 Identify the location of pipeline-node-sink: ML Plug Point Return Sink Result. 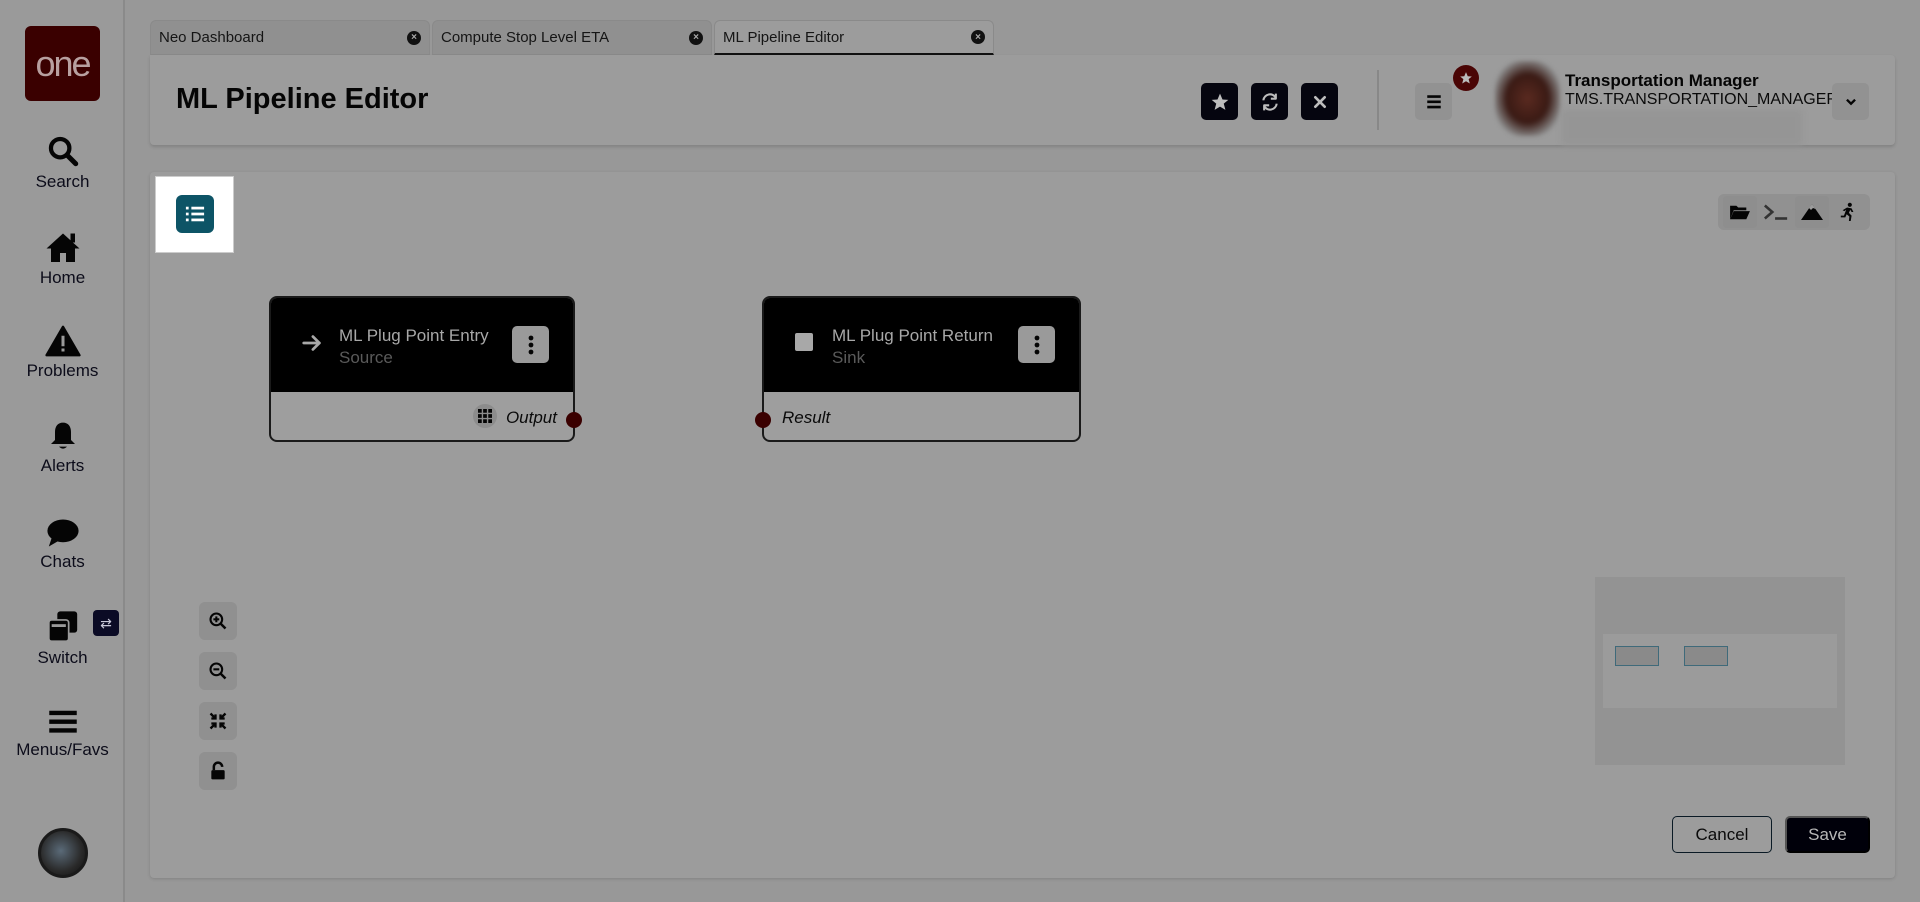
(918, 369).